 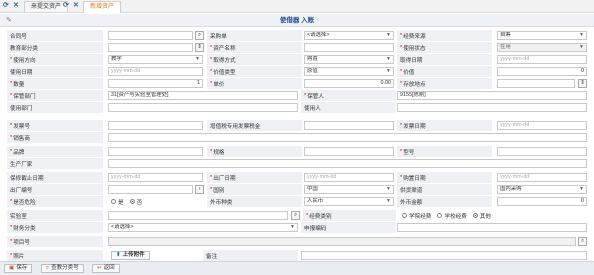 What do you see at coordinates (21, 138) in the screenshot?
I see `vendor-label: 销售商` at bounding box center [21, 138].